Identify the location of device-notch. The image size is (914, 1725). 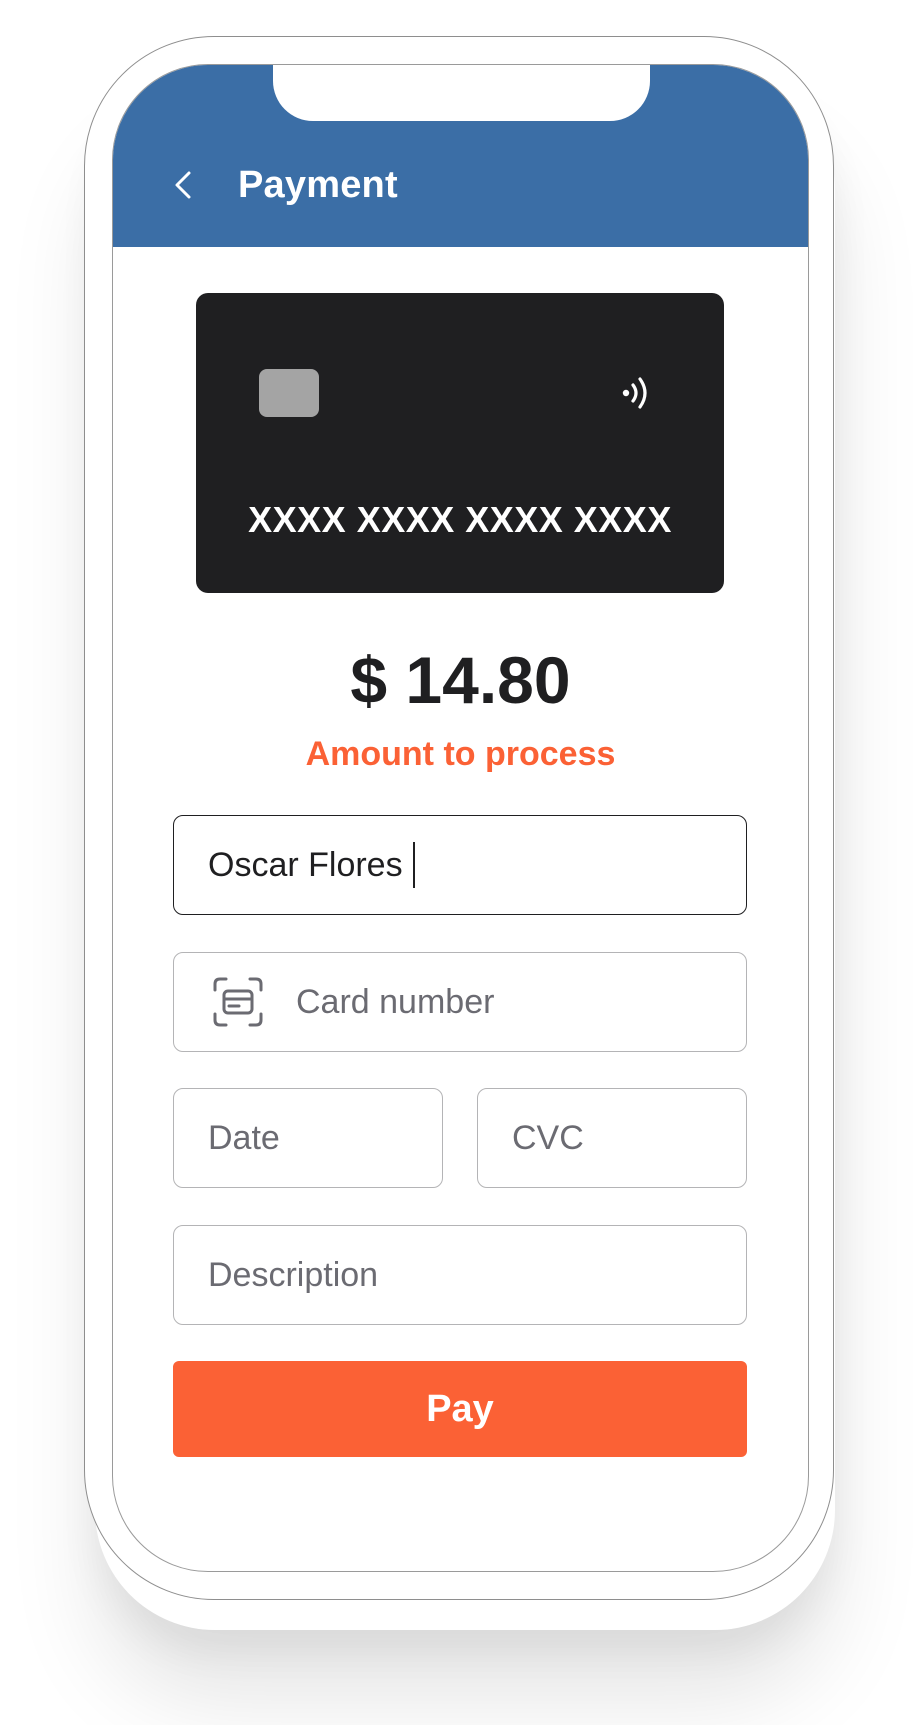
(461, 93).